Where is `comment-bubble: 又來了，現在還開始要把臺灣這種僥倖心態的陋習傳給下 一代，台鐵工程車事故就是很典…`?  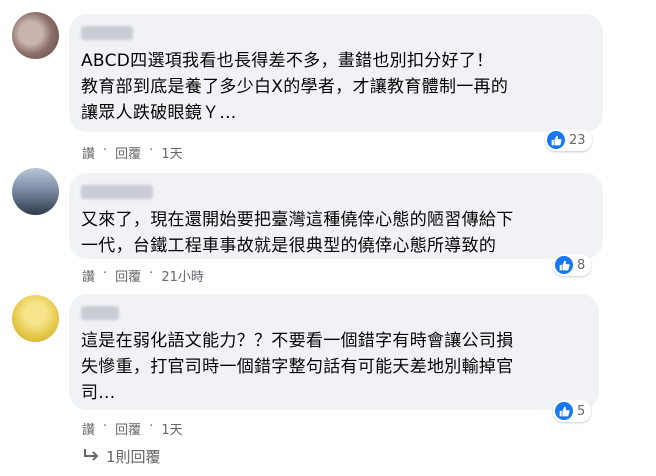
comment-bubble: 又來了，現在還開始要把臺灣這種僥倖心態的陋習傳給下 一代，台鐵工程車事故就是很典… is located at coordinates (336, 216).